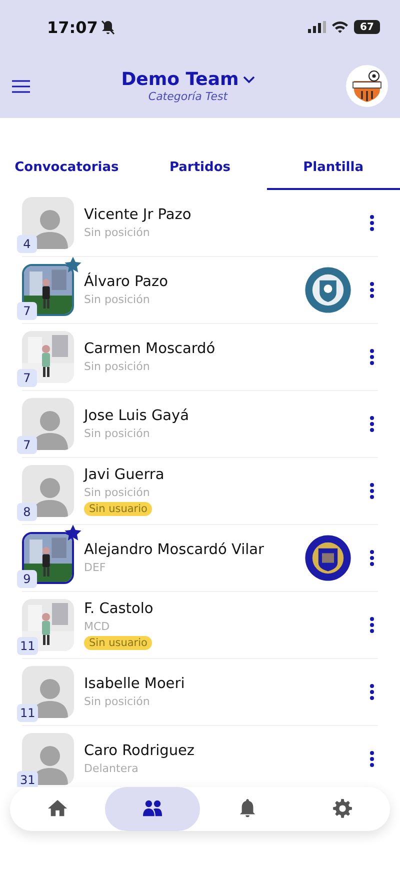 The height and width of the screenshot is (869, 400). What do you see at coordinates (317, 27) in the screenshot?
I see `signal-icon` at bounding box center [317, 27].